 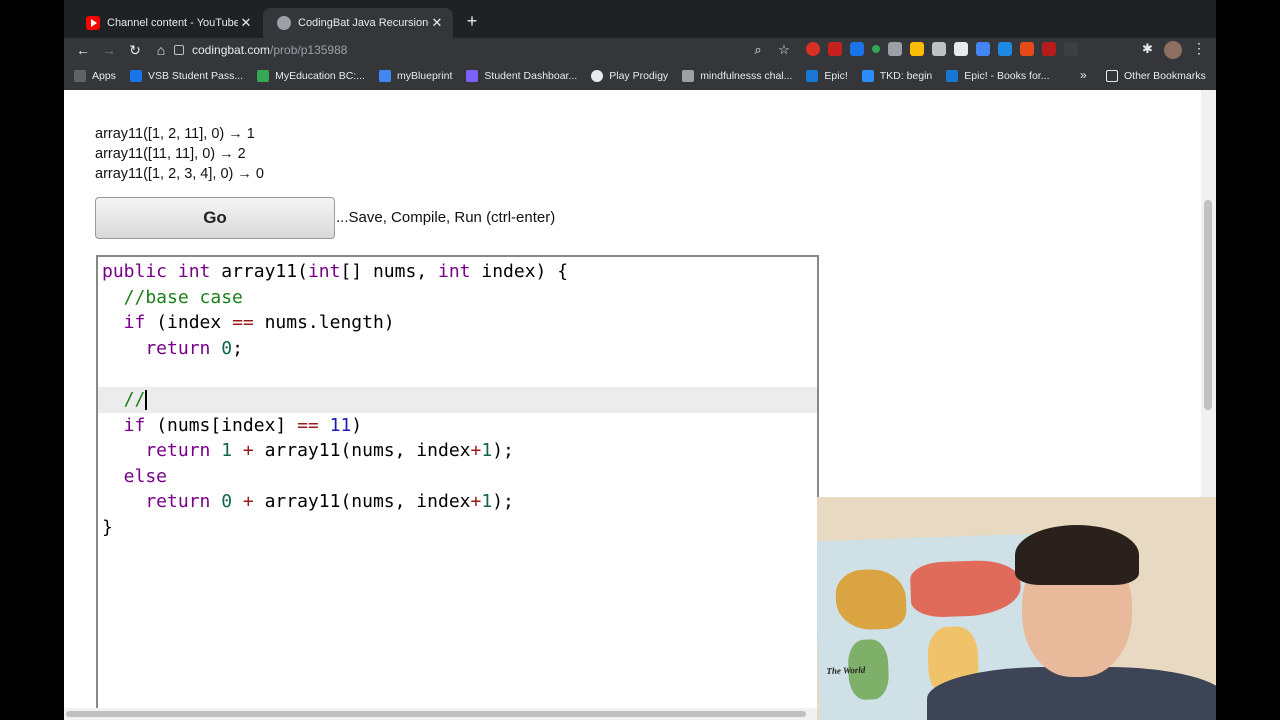 I want to click on tab-title: Channel content - YouTube Studio, so click(x=172, y=23).